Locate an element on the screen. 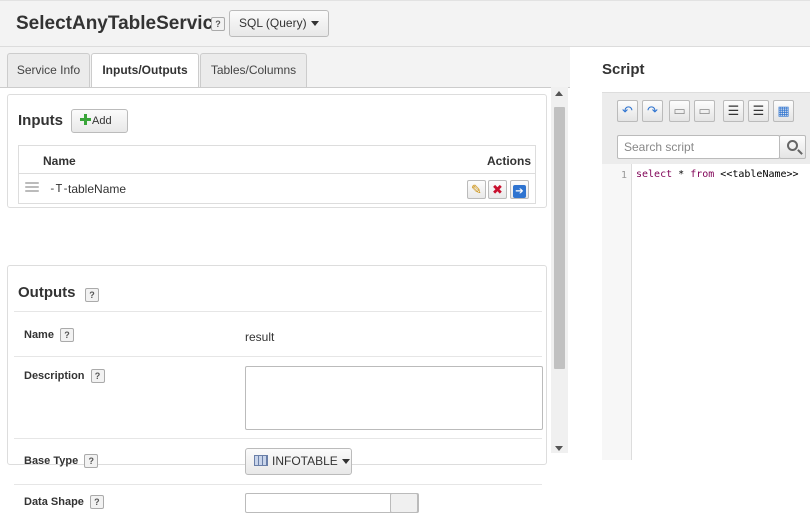  output-datashape-label: Data Shape? is located at coordinates (64, 502).